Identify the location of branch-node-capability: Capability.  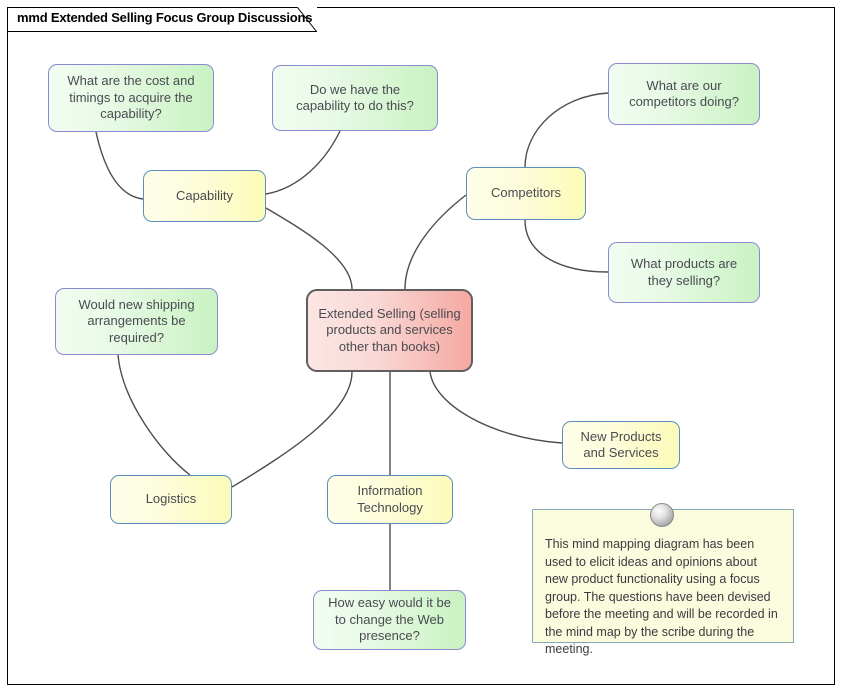
(204, 196).